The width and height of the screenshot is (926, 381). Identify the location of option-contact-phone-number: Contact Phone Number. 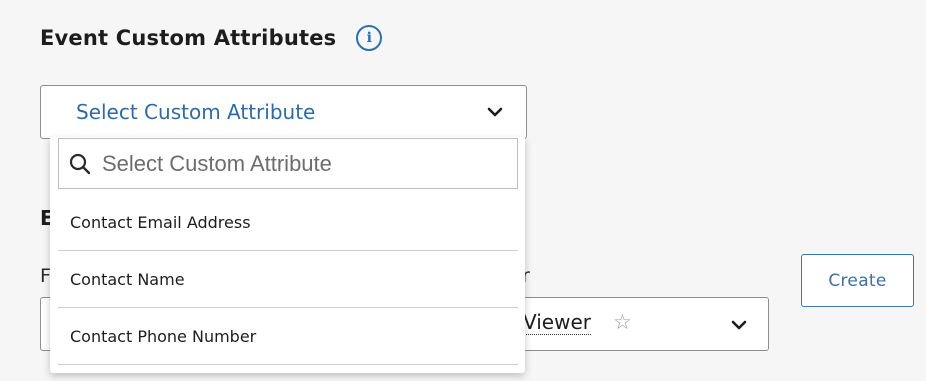
(288, 336).